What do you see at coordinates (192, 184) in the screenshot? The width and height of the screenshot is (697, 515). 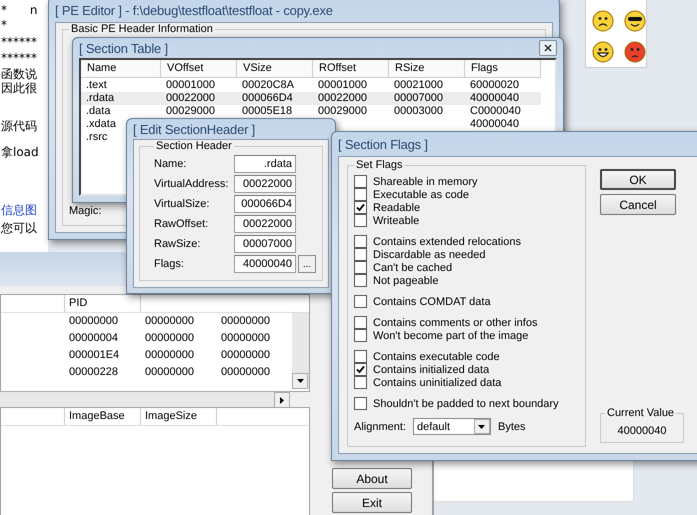 I see `field-label: VirtualAddress:` at bounding box center [192, 184].